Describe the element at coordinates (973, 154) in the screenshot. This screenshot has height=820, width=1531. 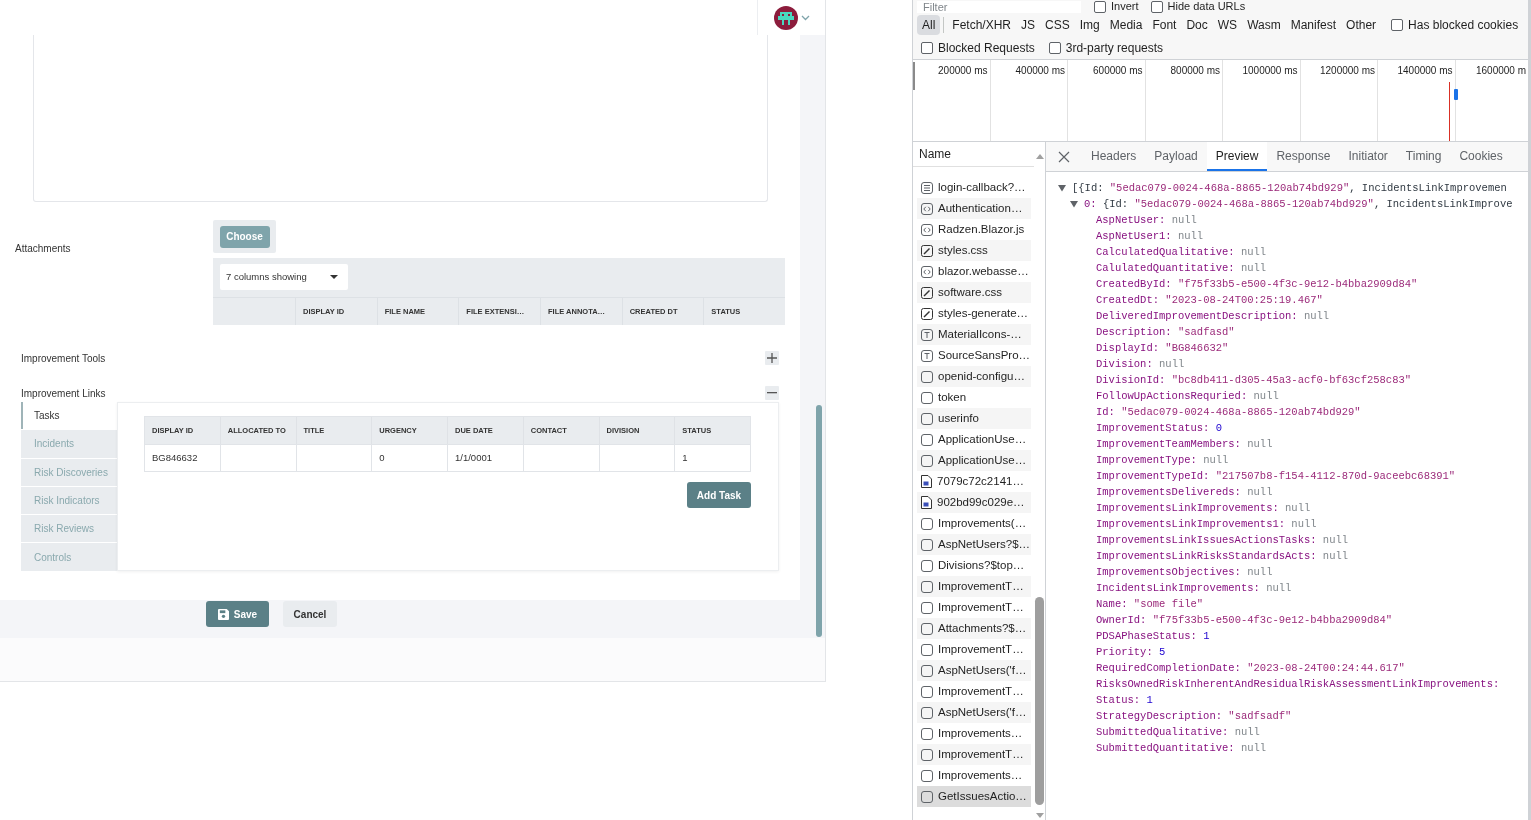
I see `column-header: Name` at that location.